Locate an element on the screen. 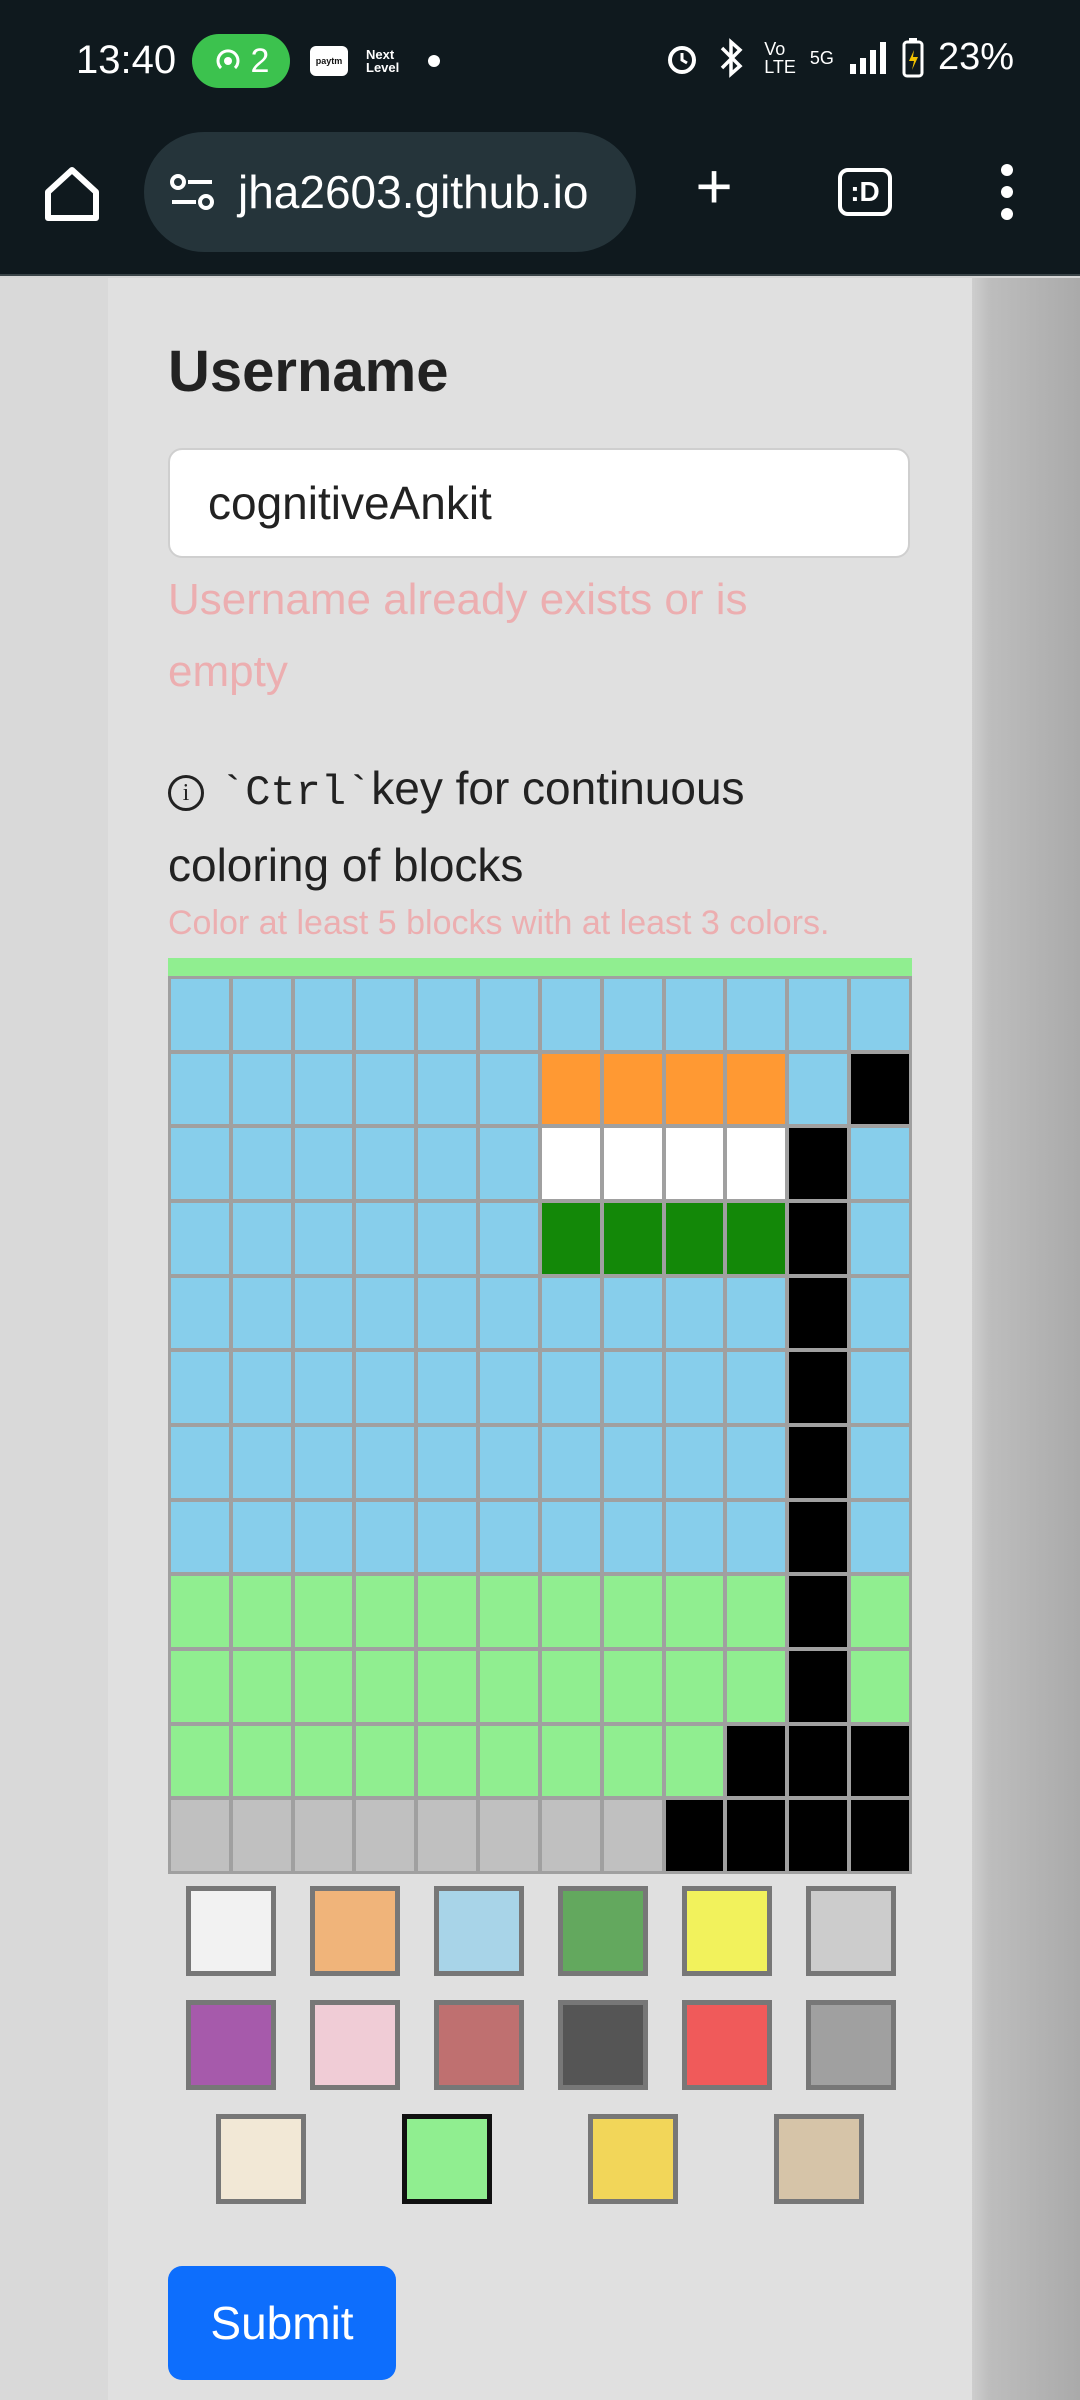 The image size is (1080, 2400). new-tab-button: + is located at coordinates (714, 186).